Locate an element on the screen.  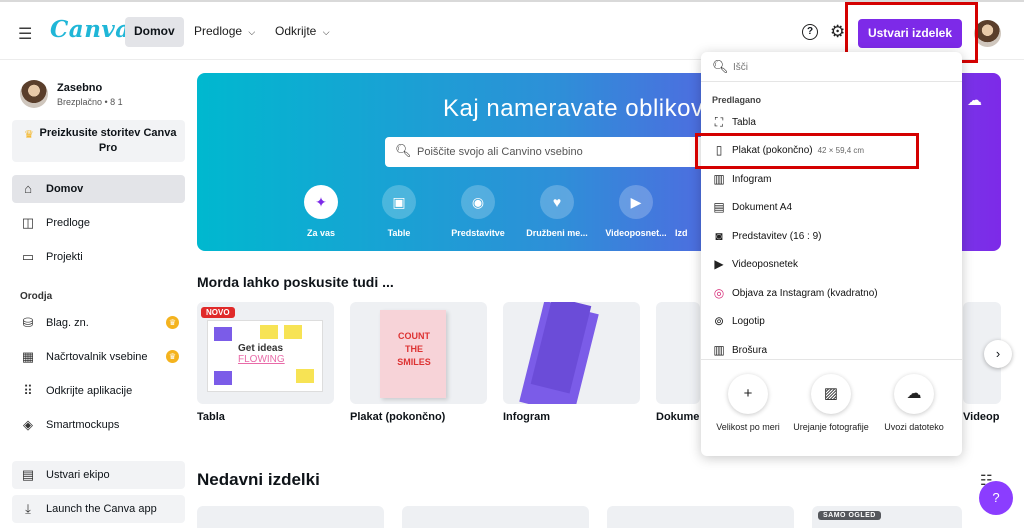
menu-item-label: Objava za Instagram (kvadratno) is located at coordinates (805, 293).